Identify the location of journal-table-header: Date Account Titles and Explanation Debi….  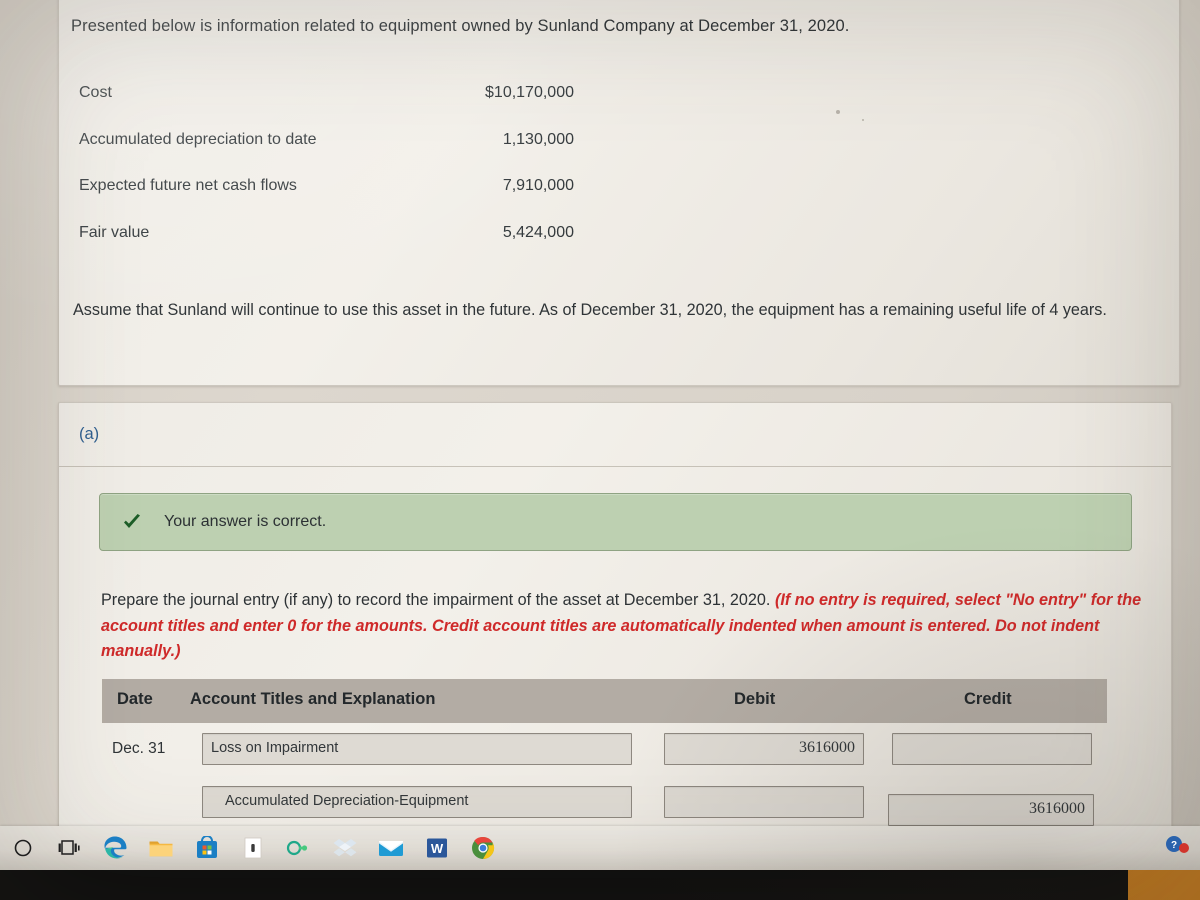
(604, 701).